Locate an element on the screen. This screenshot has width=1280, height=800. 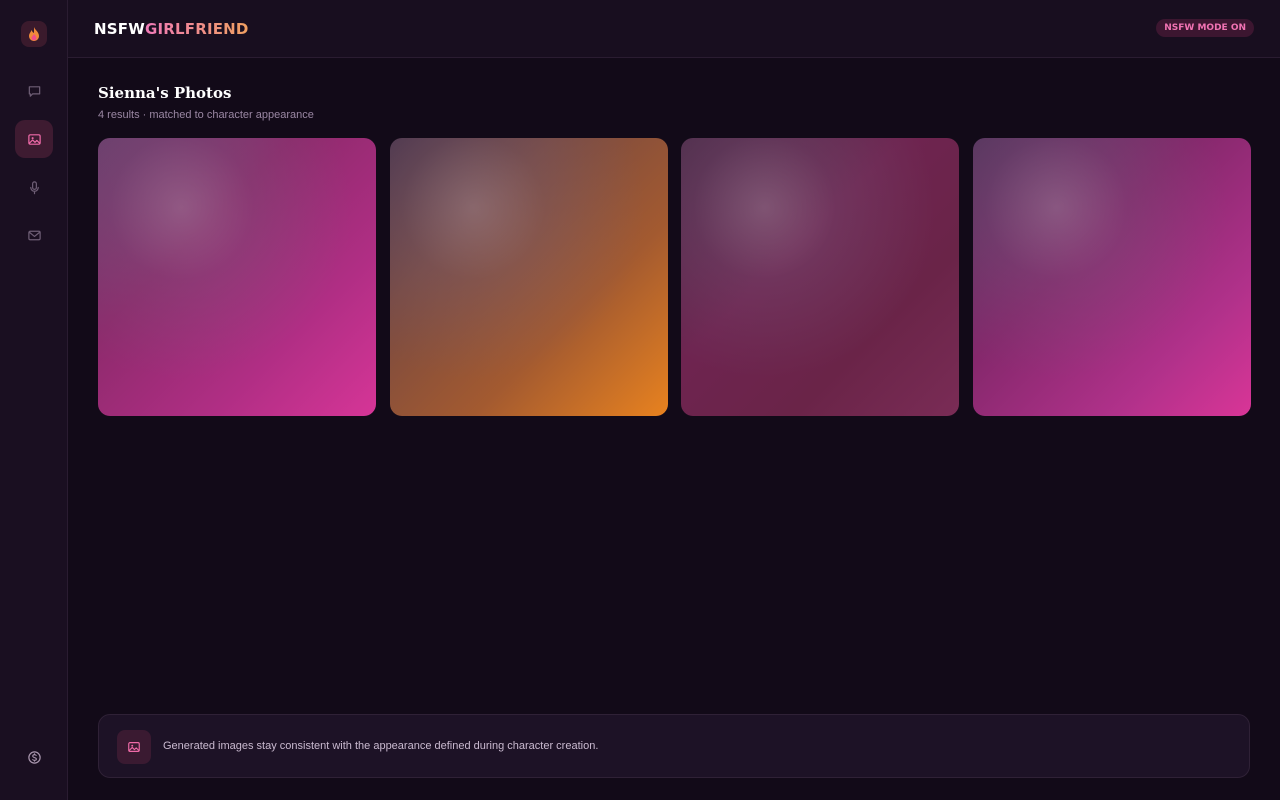
page-title: Sienna's Photos is located at coordinates (165, 93).